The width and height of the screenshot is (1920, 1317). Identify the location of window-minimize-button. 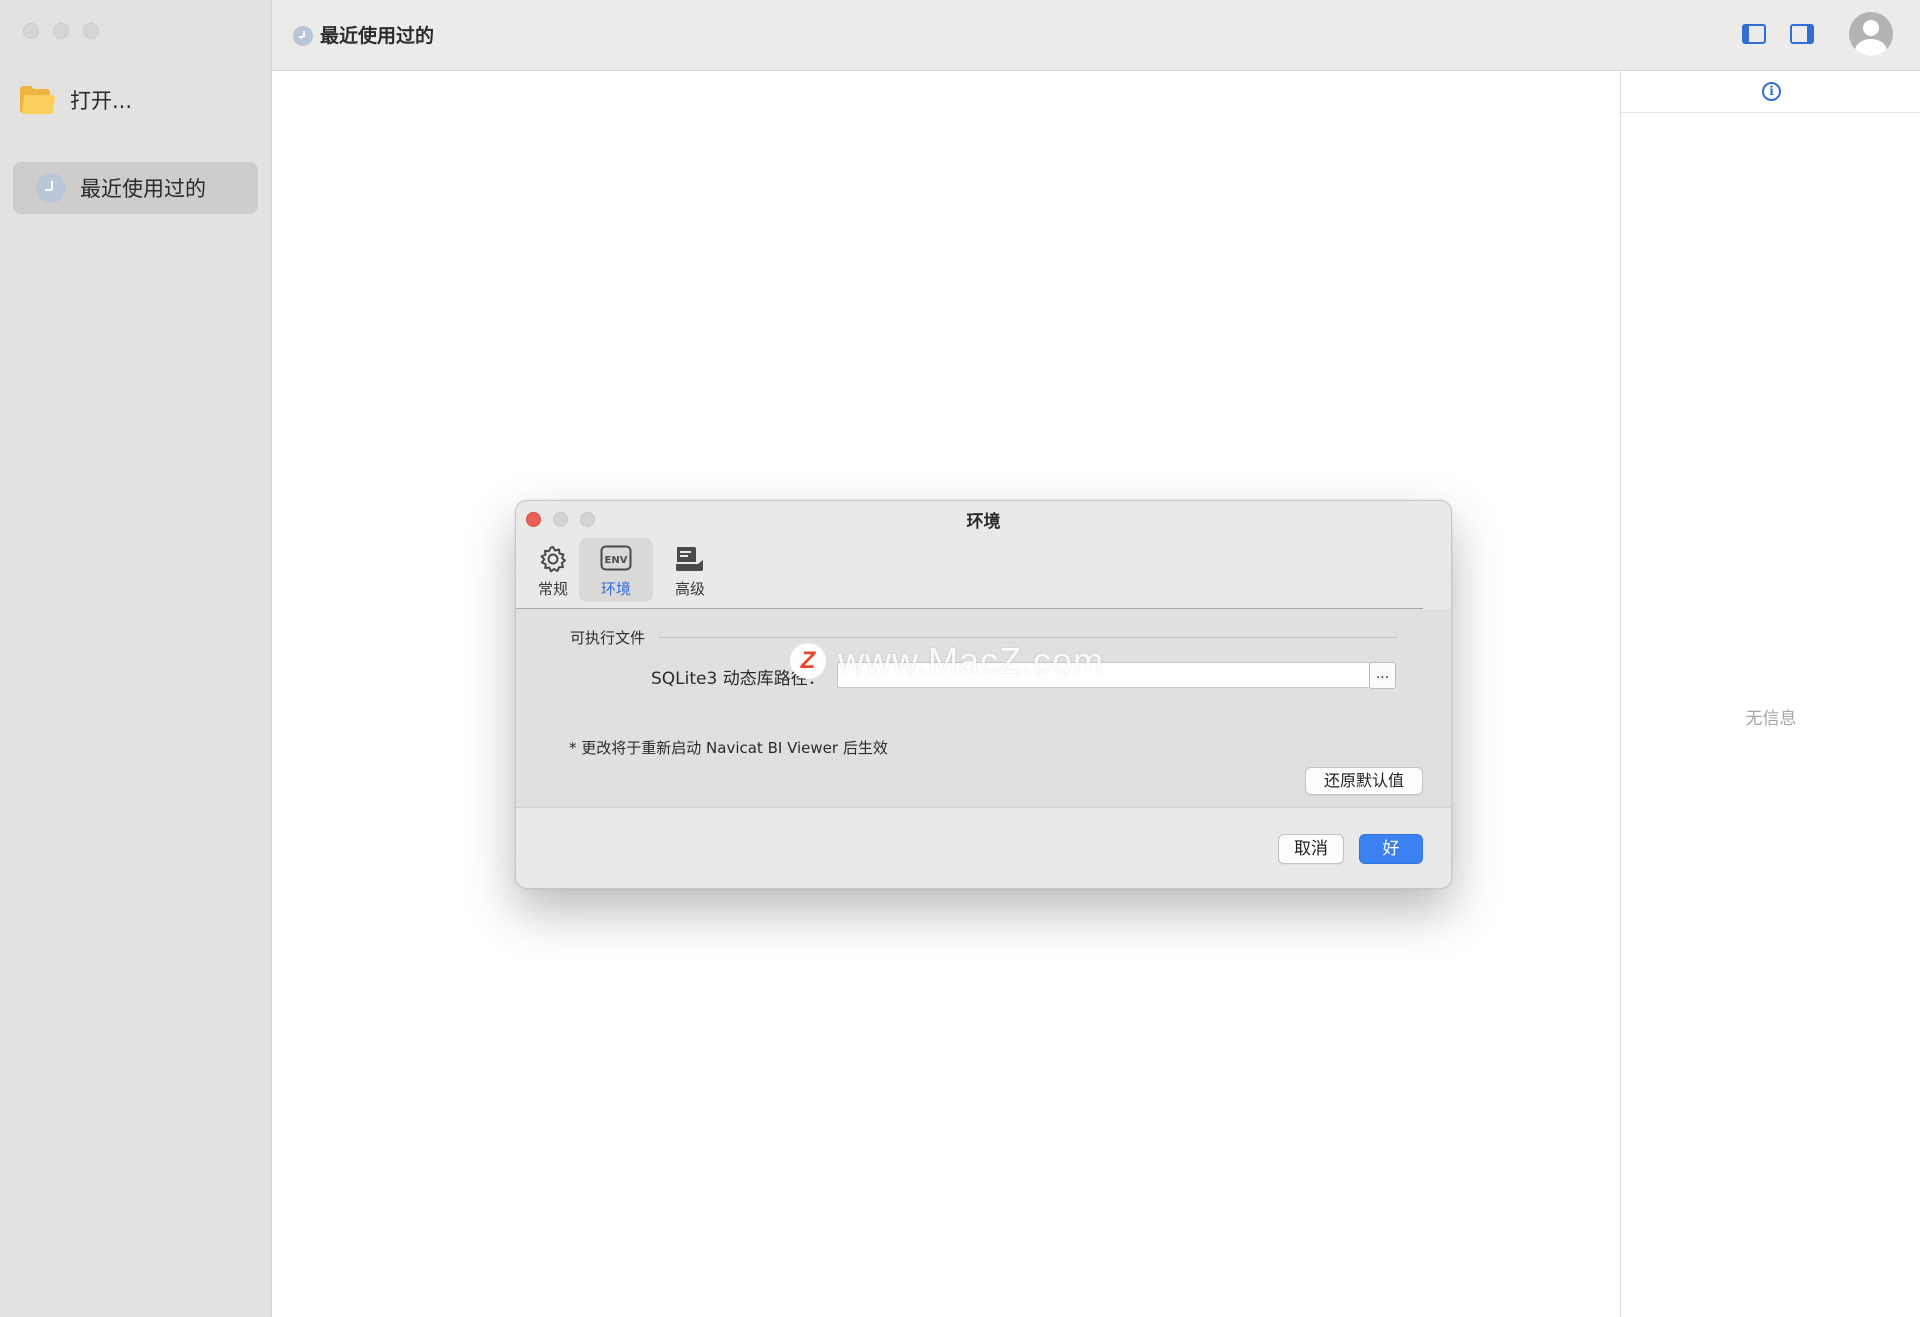
(61, 31).